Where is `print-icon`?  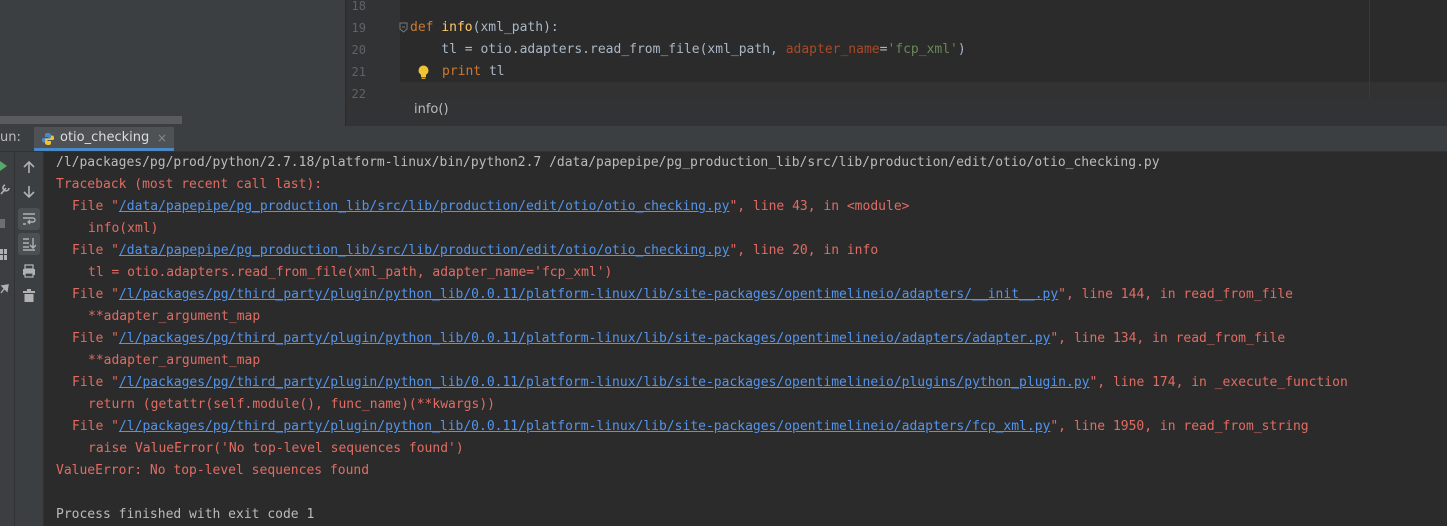
print-icon is located at coordinates (29, 271).